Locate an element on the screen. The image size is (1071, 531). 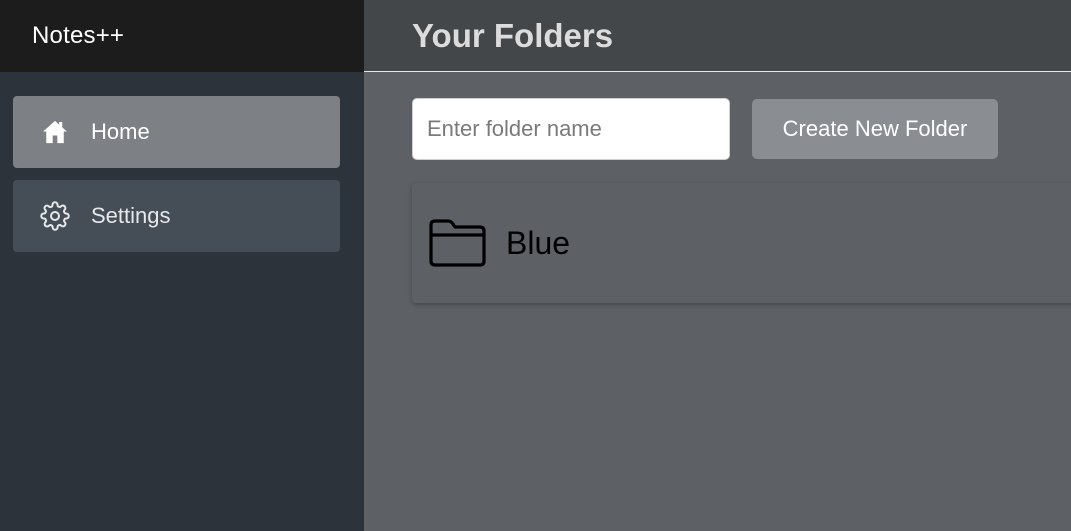
home-icon is located at coordinates (55, 132).